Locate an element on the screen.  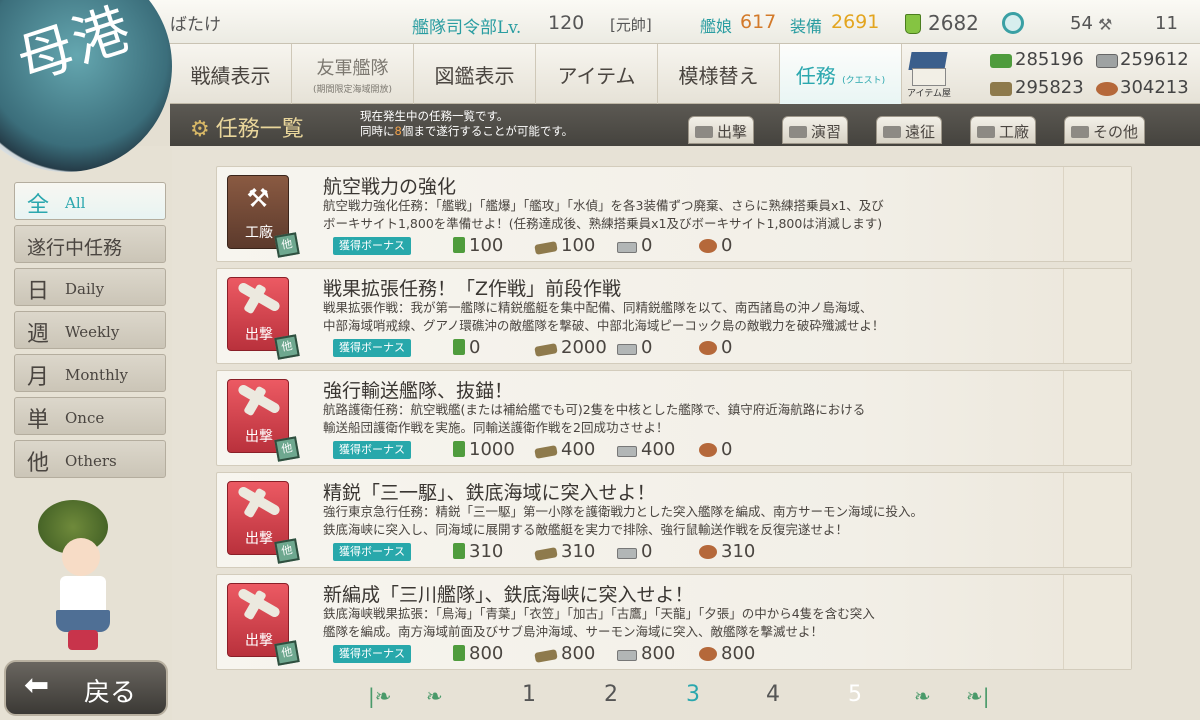
reward-steel: 0 is located at coordinates (634, 245).